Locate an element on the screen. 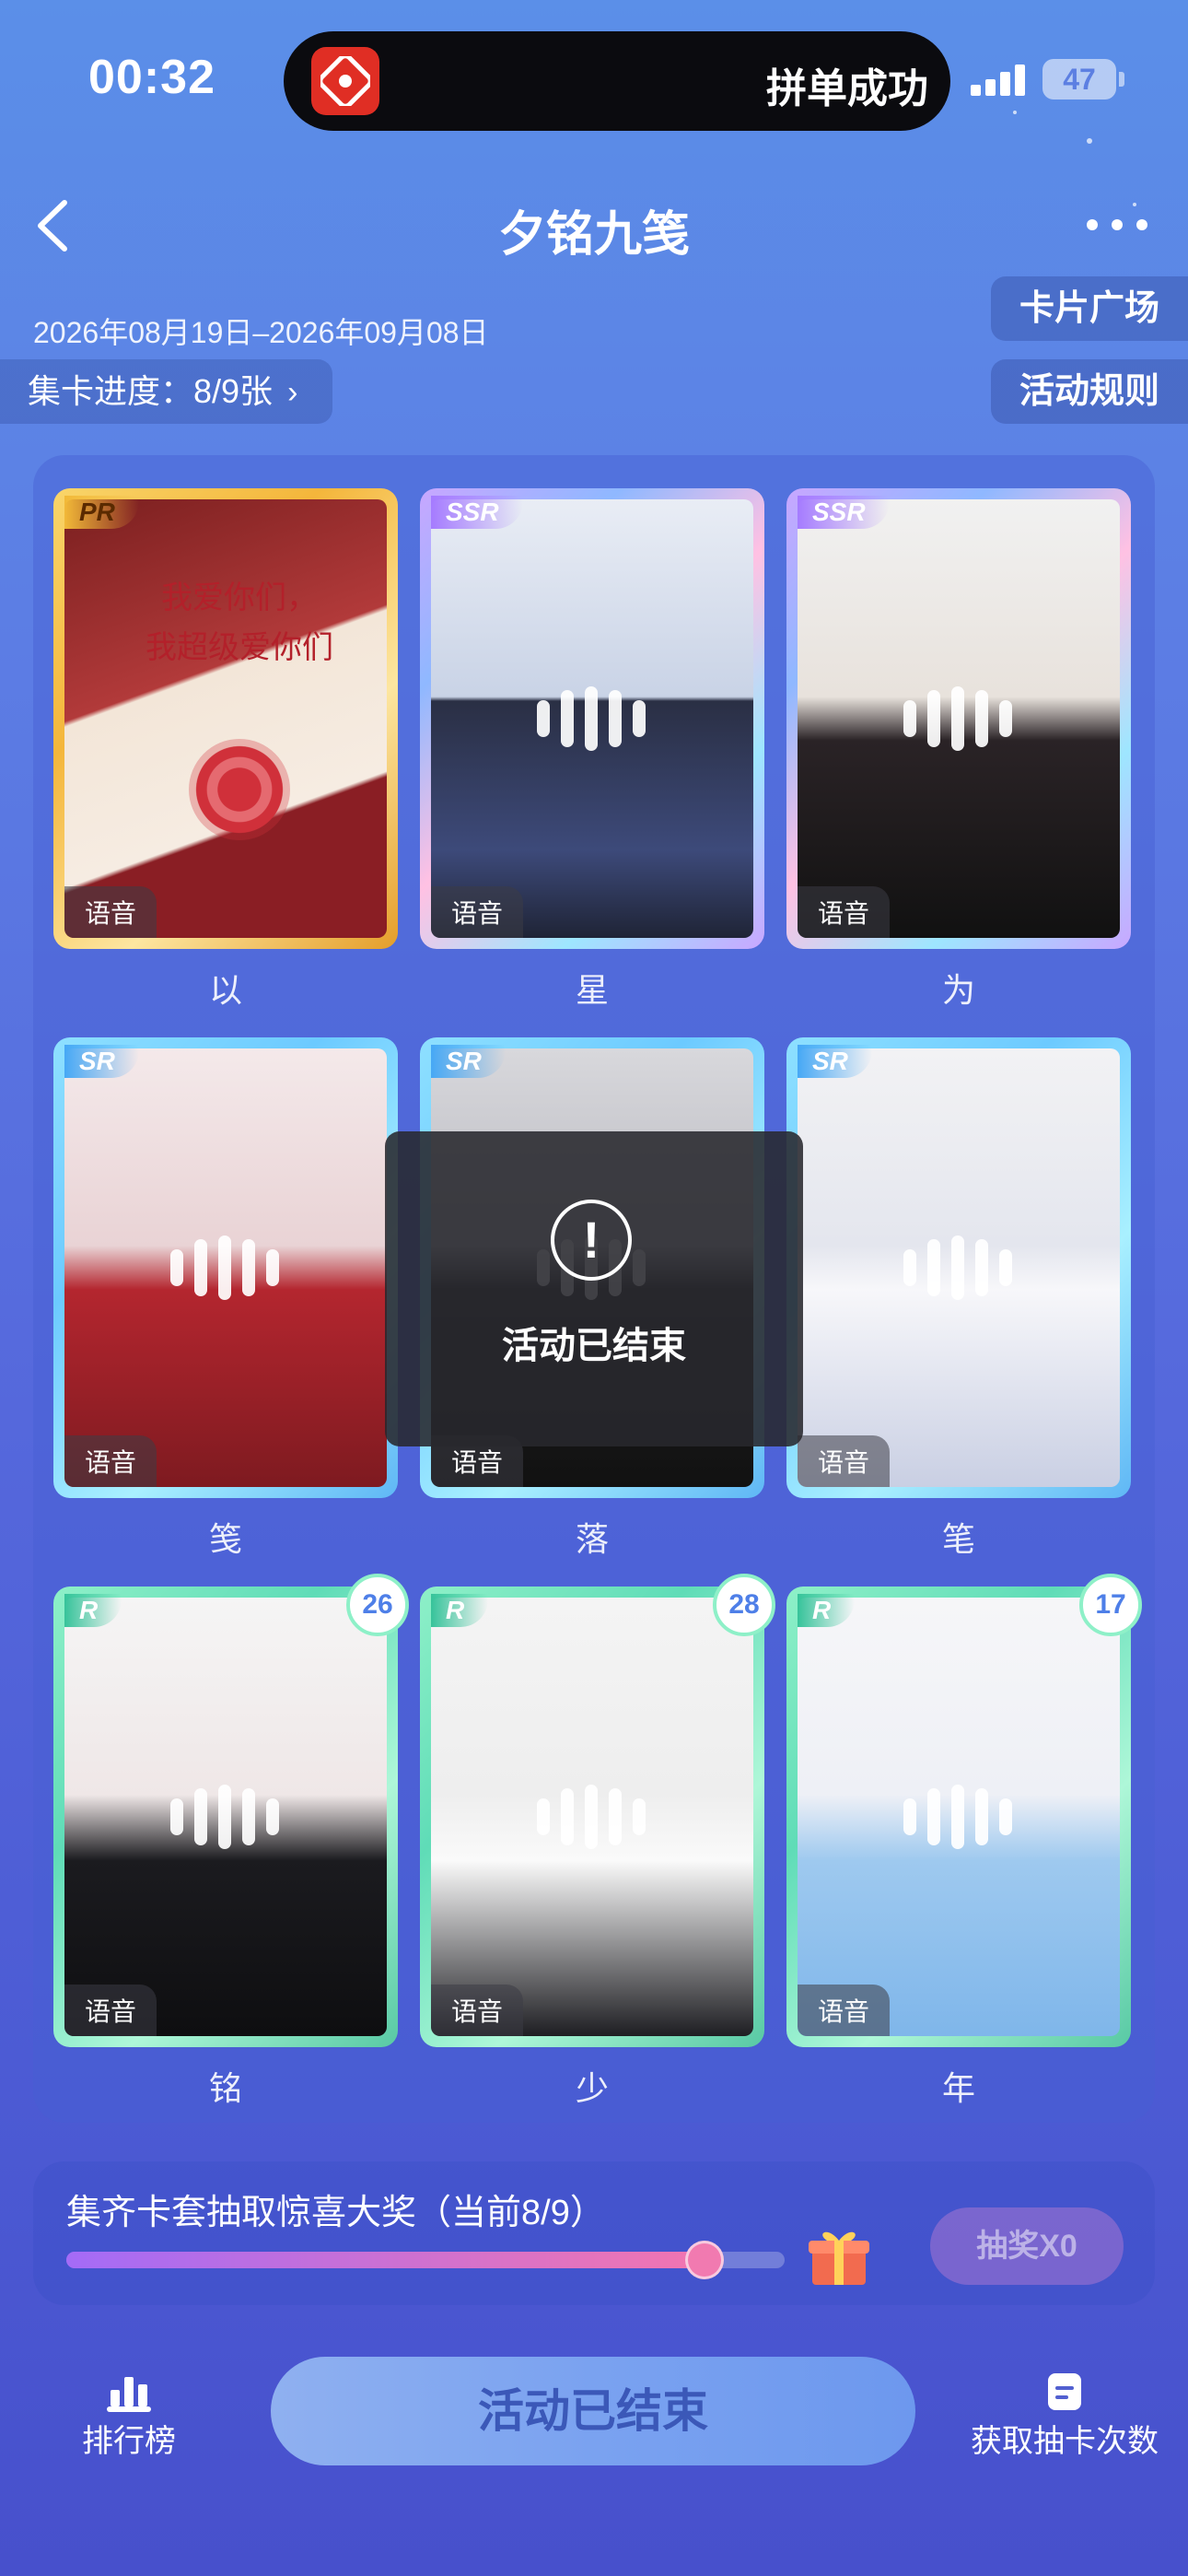 This screenshot has height=2576, width=1188. gift-icon is located at coordinates (839, 2256).